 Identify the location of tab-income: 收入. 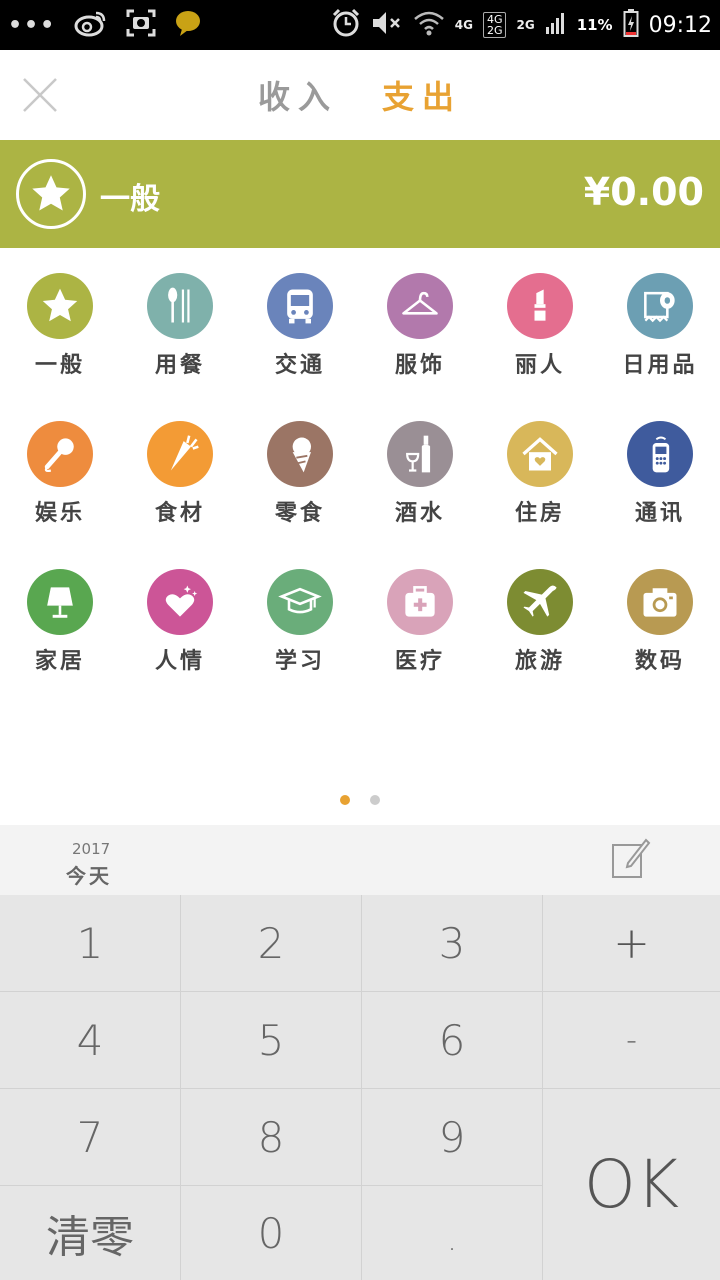
(298, 95).